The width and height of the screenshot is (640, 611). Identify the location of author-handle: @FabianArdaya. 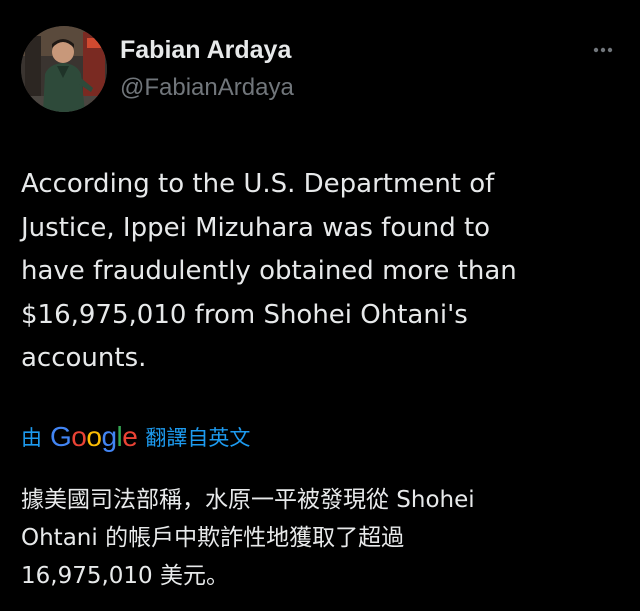
(207, 88).